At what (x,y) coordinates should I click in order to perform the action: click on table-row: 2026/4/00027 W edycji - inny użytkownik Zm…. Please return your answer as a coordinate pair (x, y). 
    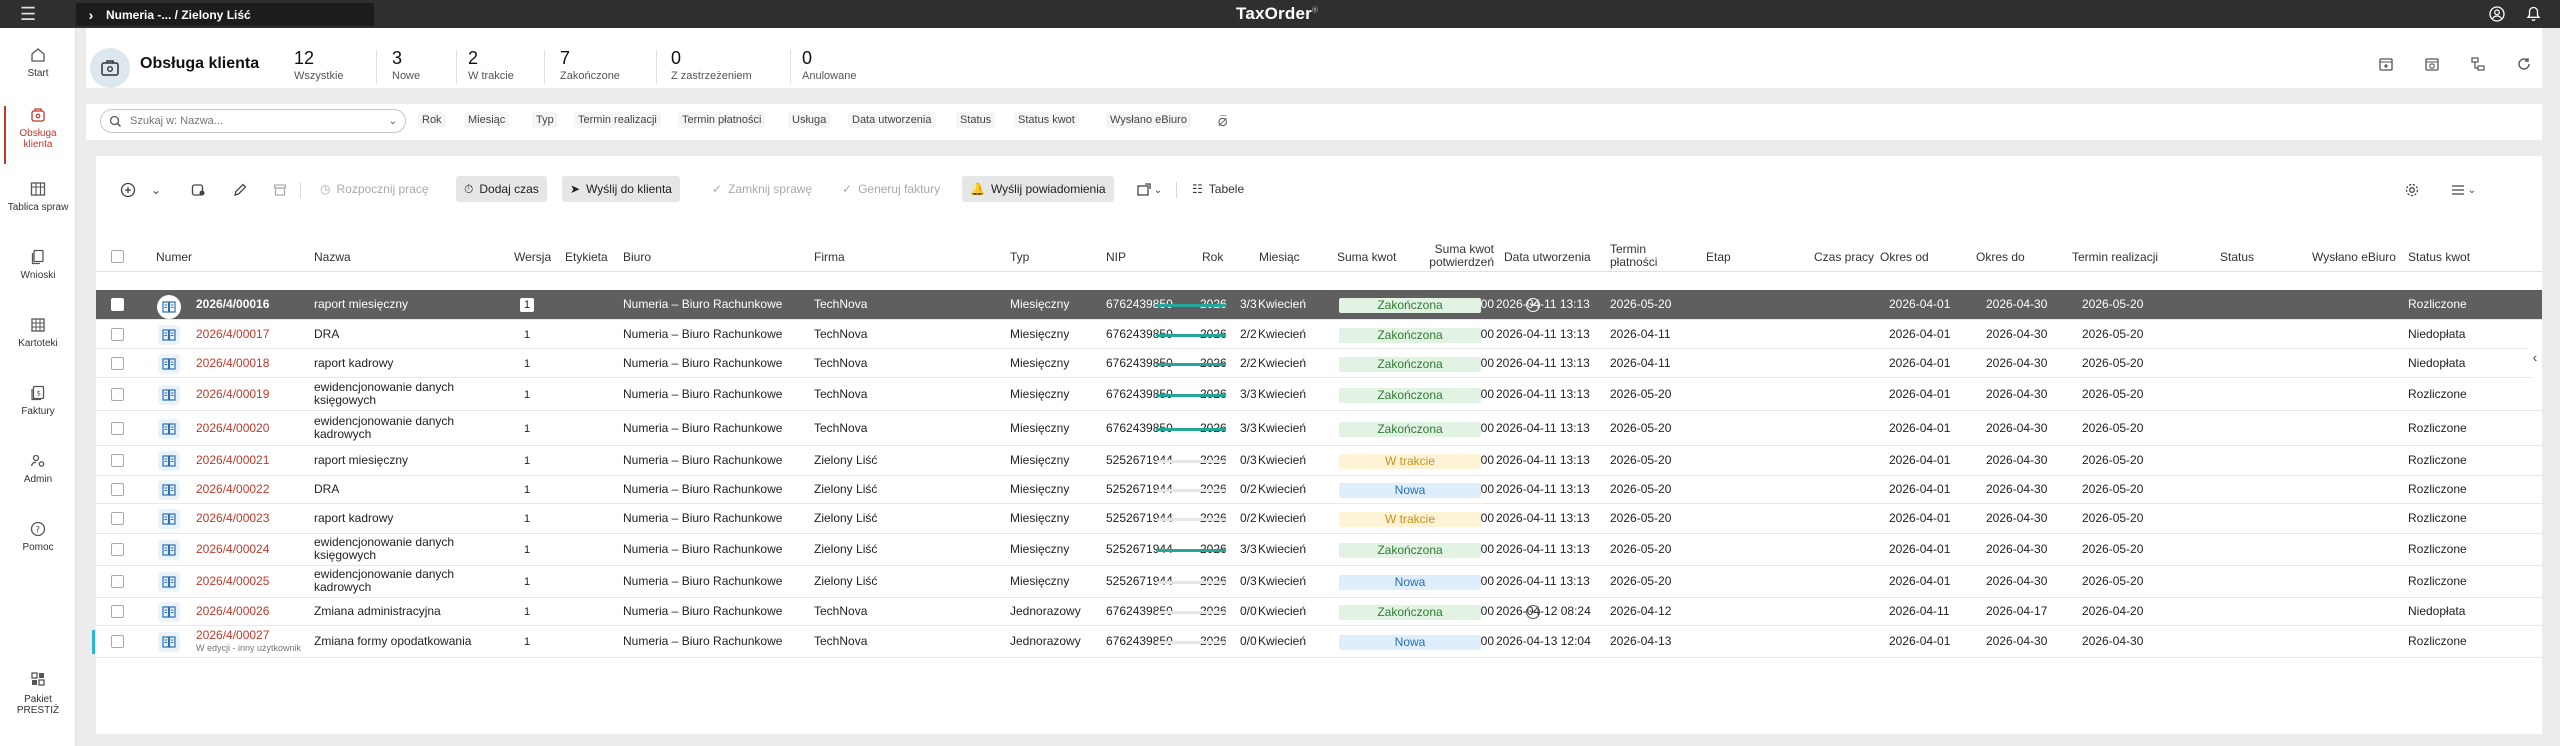
    Looking at the image, I should click on (1317, 642).